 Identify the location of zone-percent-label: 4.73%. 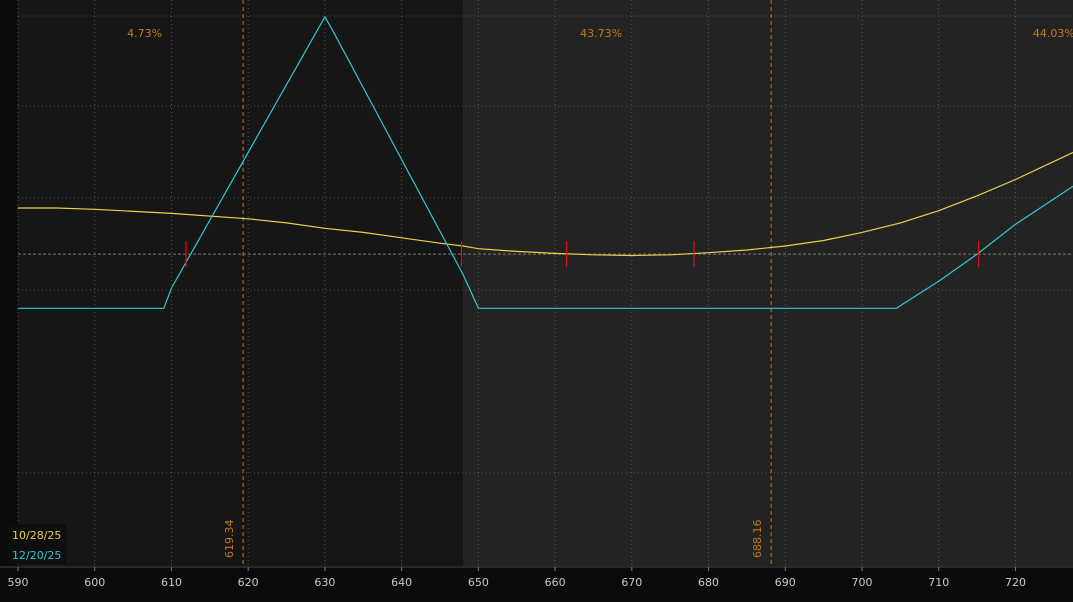
(144, 33).